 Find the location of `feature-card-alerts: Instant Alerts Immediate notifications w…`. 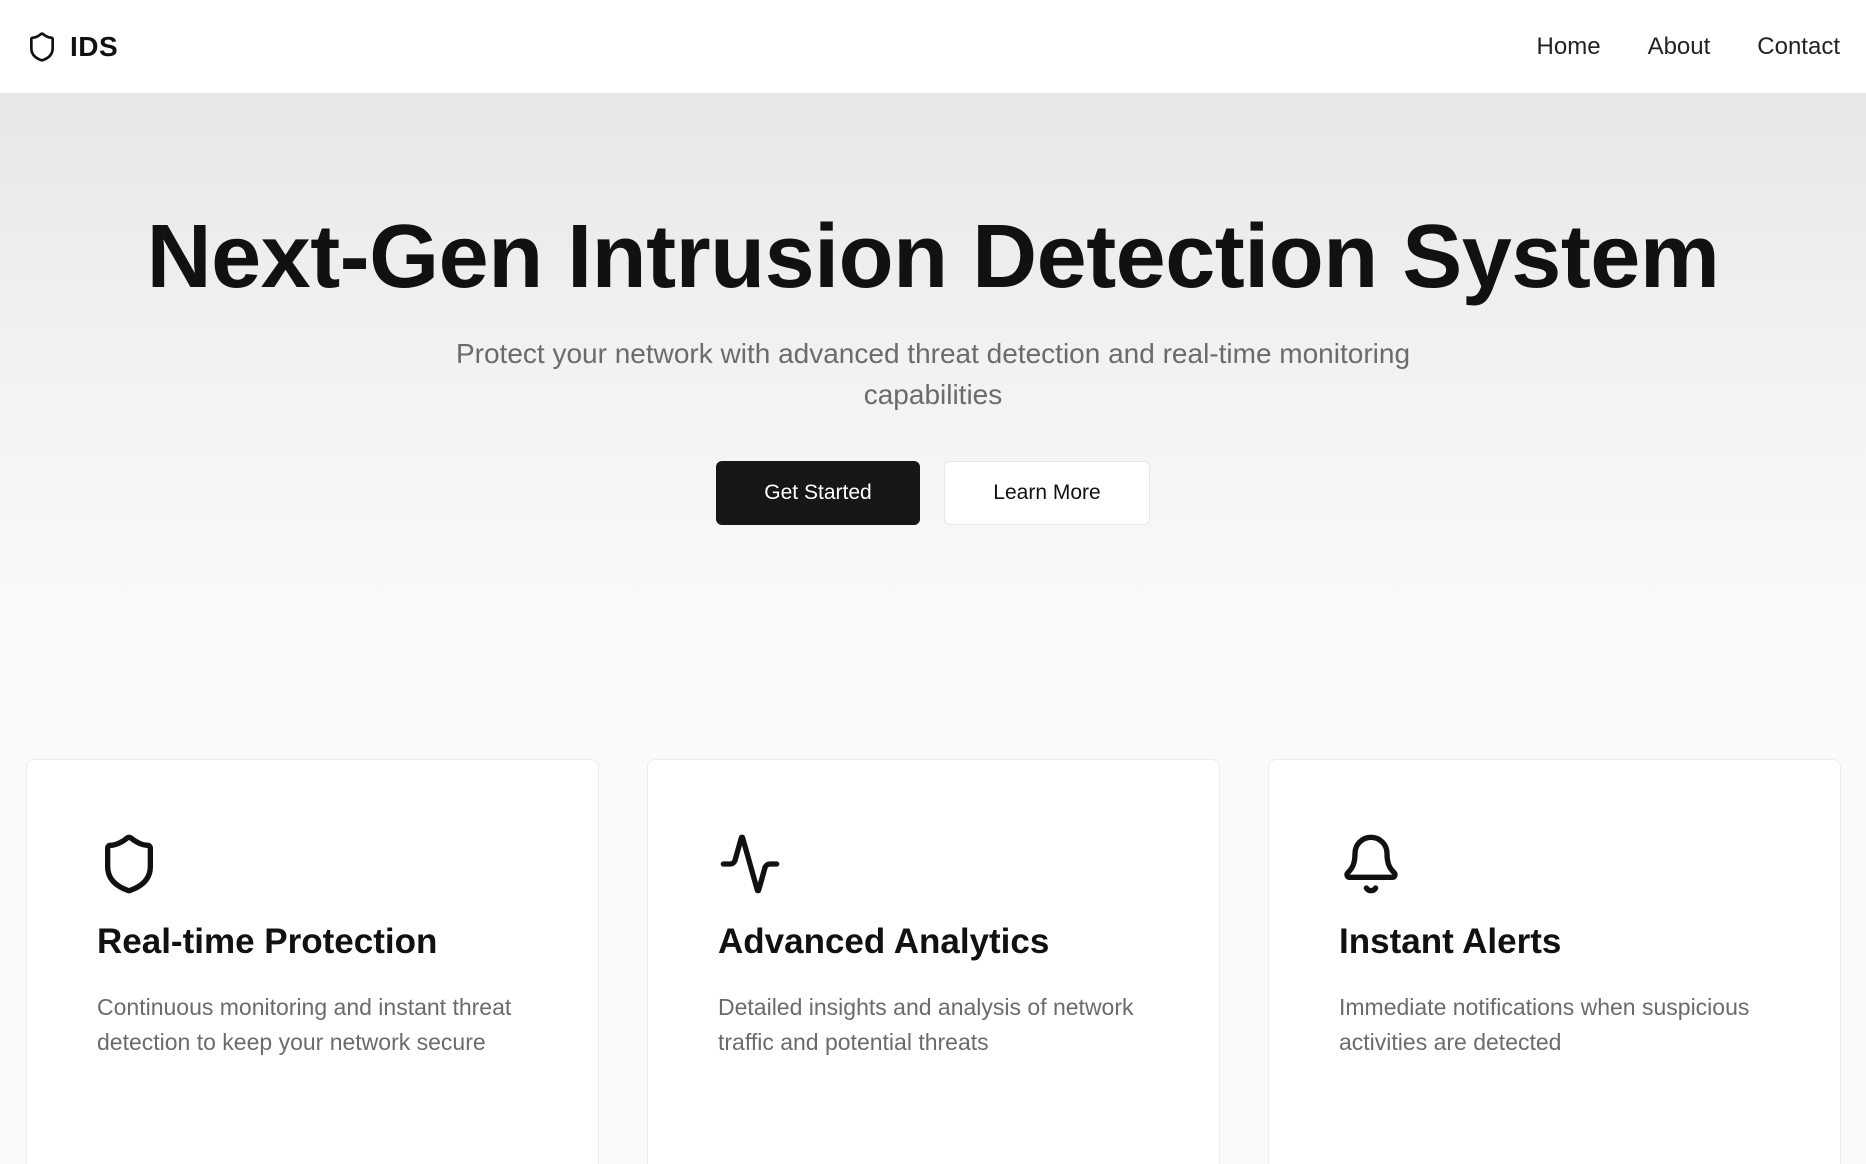

feature-card-alerts: Instant Alerts Immediate notifications w… is located at coordinates (1554, 961).